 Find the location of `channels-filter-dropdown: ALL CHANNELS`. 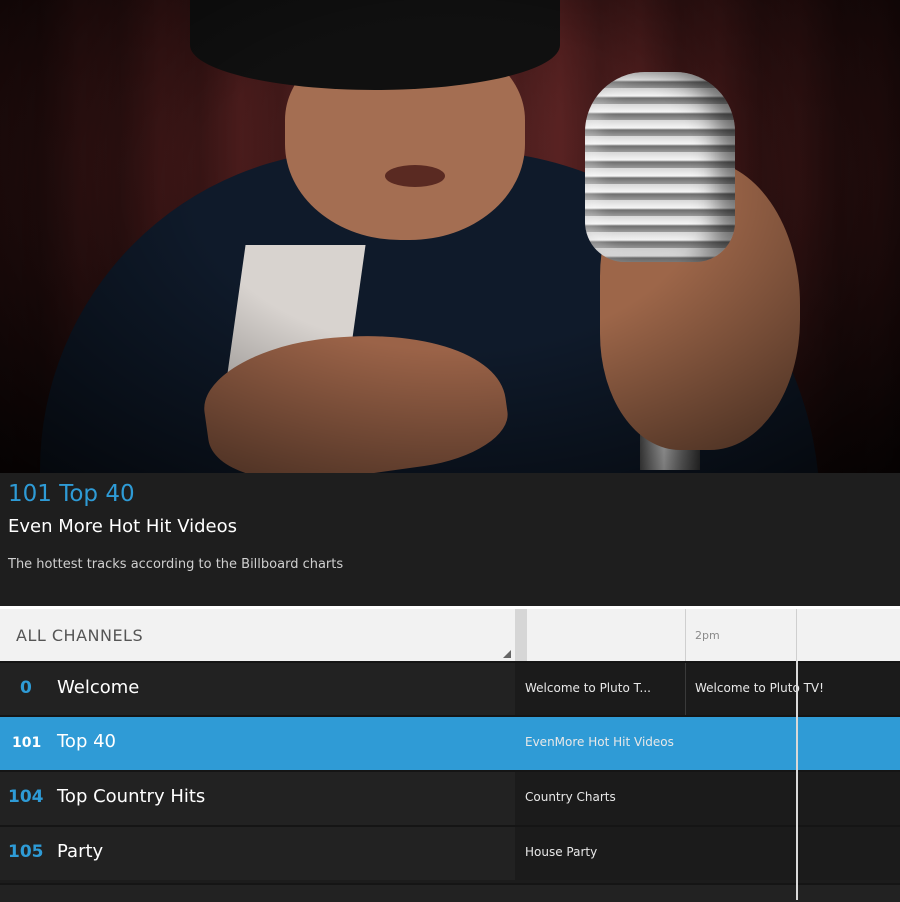

channels-filter-dropdown: ALL CHANNELS is located at coordinates (257, 636).